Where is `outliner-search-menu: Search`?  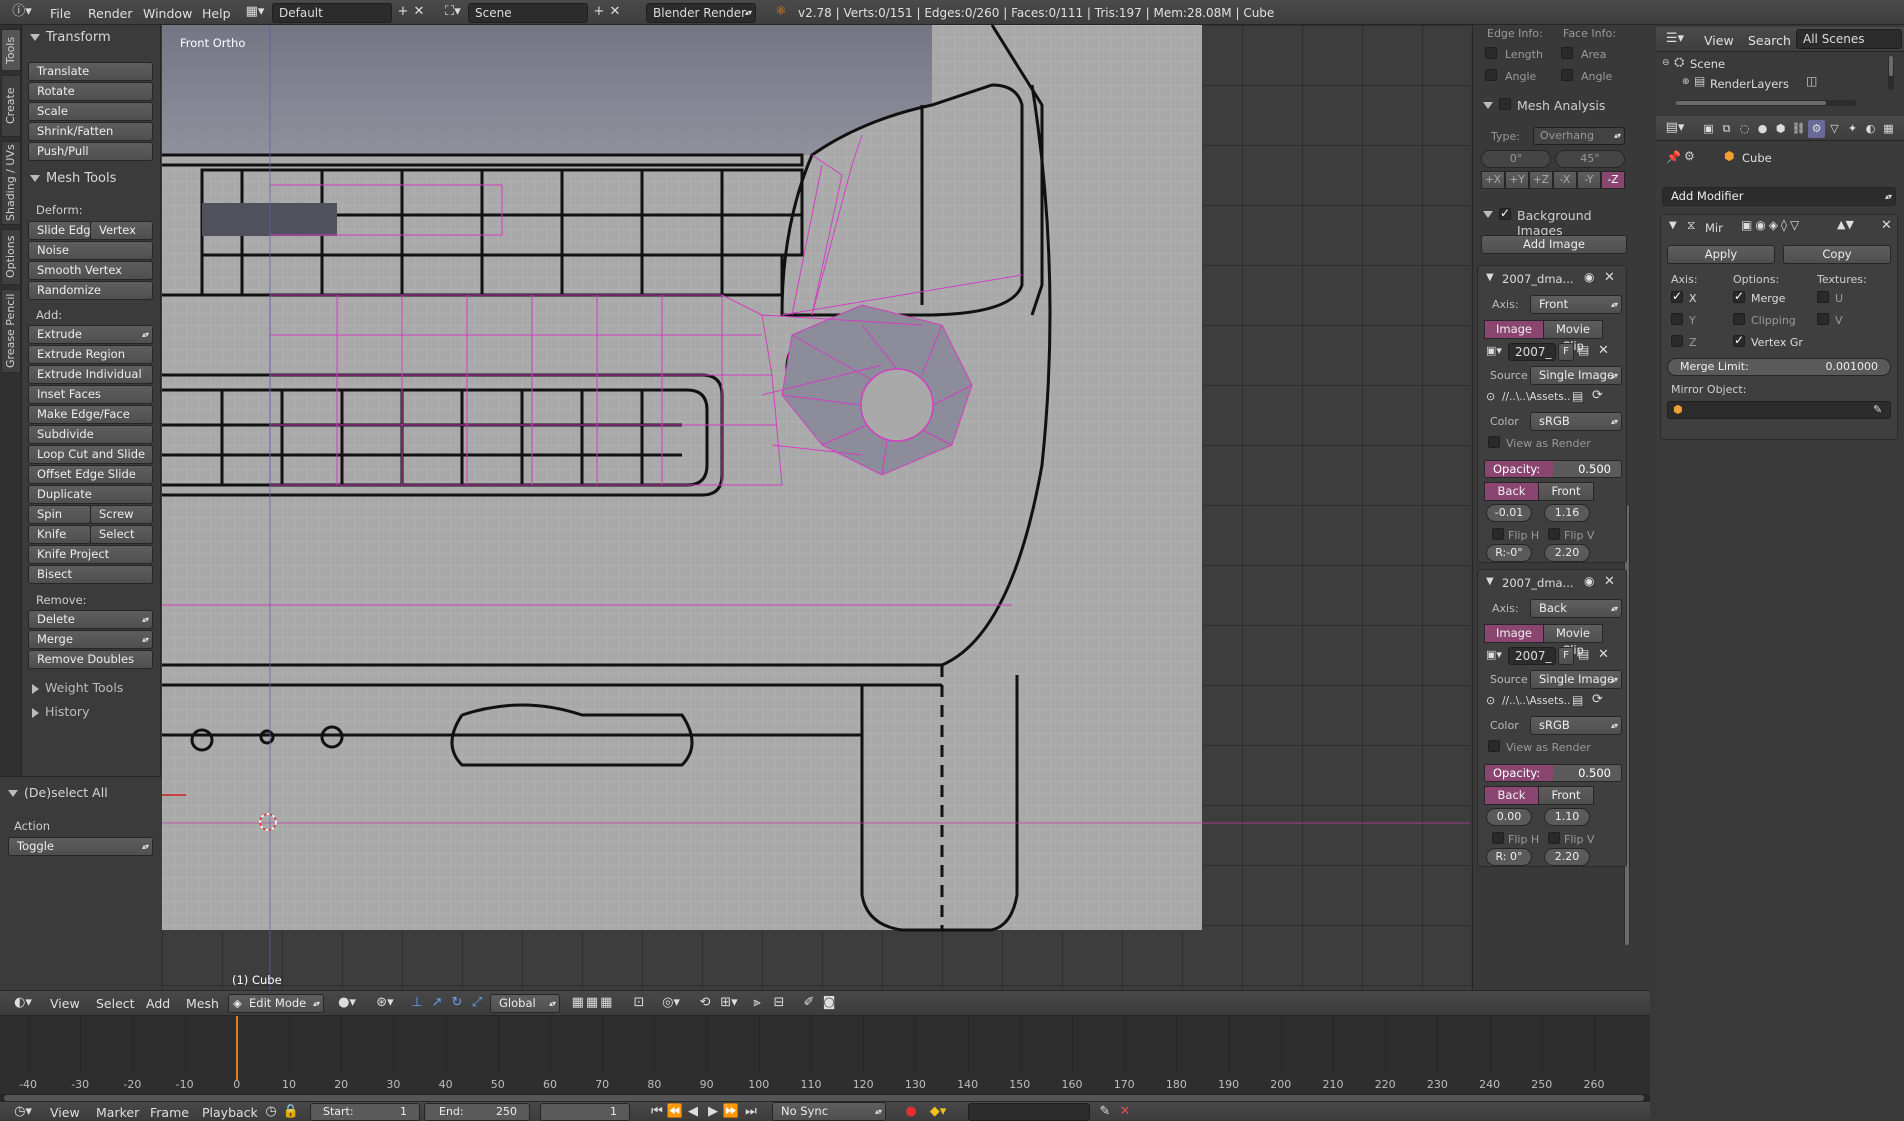 outliner-search-menu: Search is located at coordinates (1769, 40).